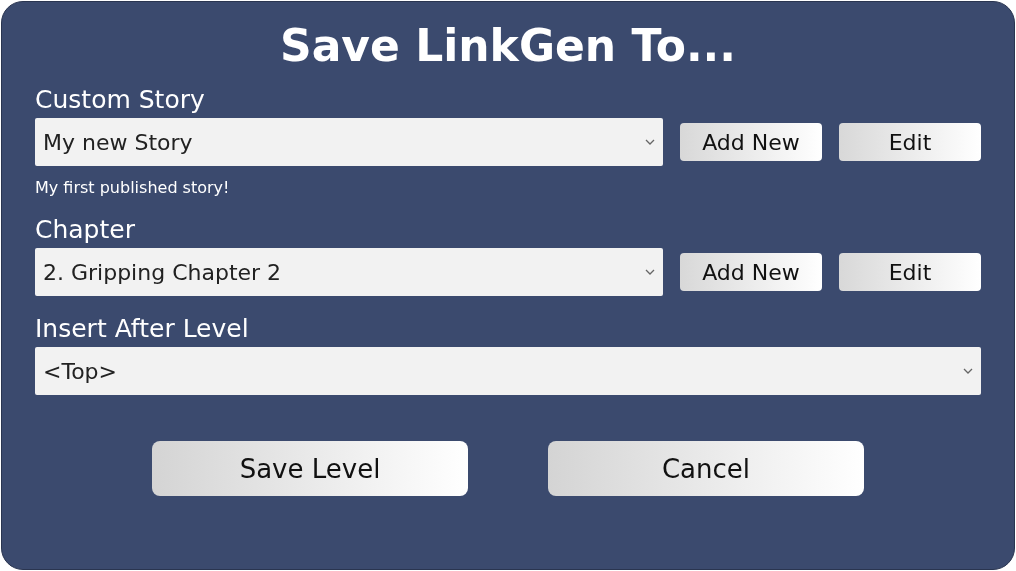 The height and width of the screenshot is (571, 1016). Describe the element at coordinates (706, 468) in the screenshot. I see `action-button: Cancel` at that location.